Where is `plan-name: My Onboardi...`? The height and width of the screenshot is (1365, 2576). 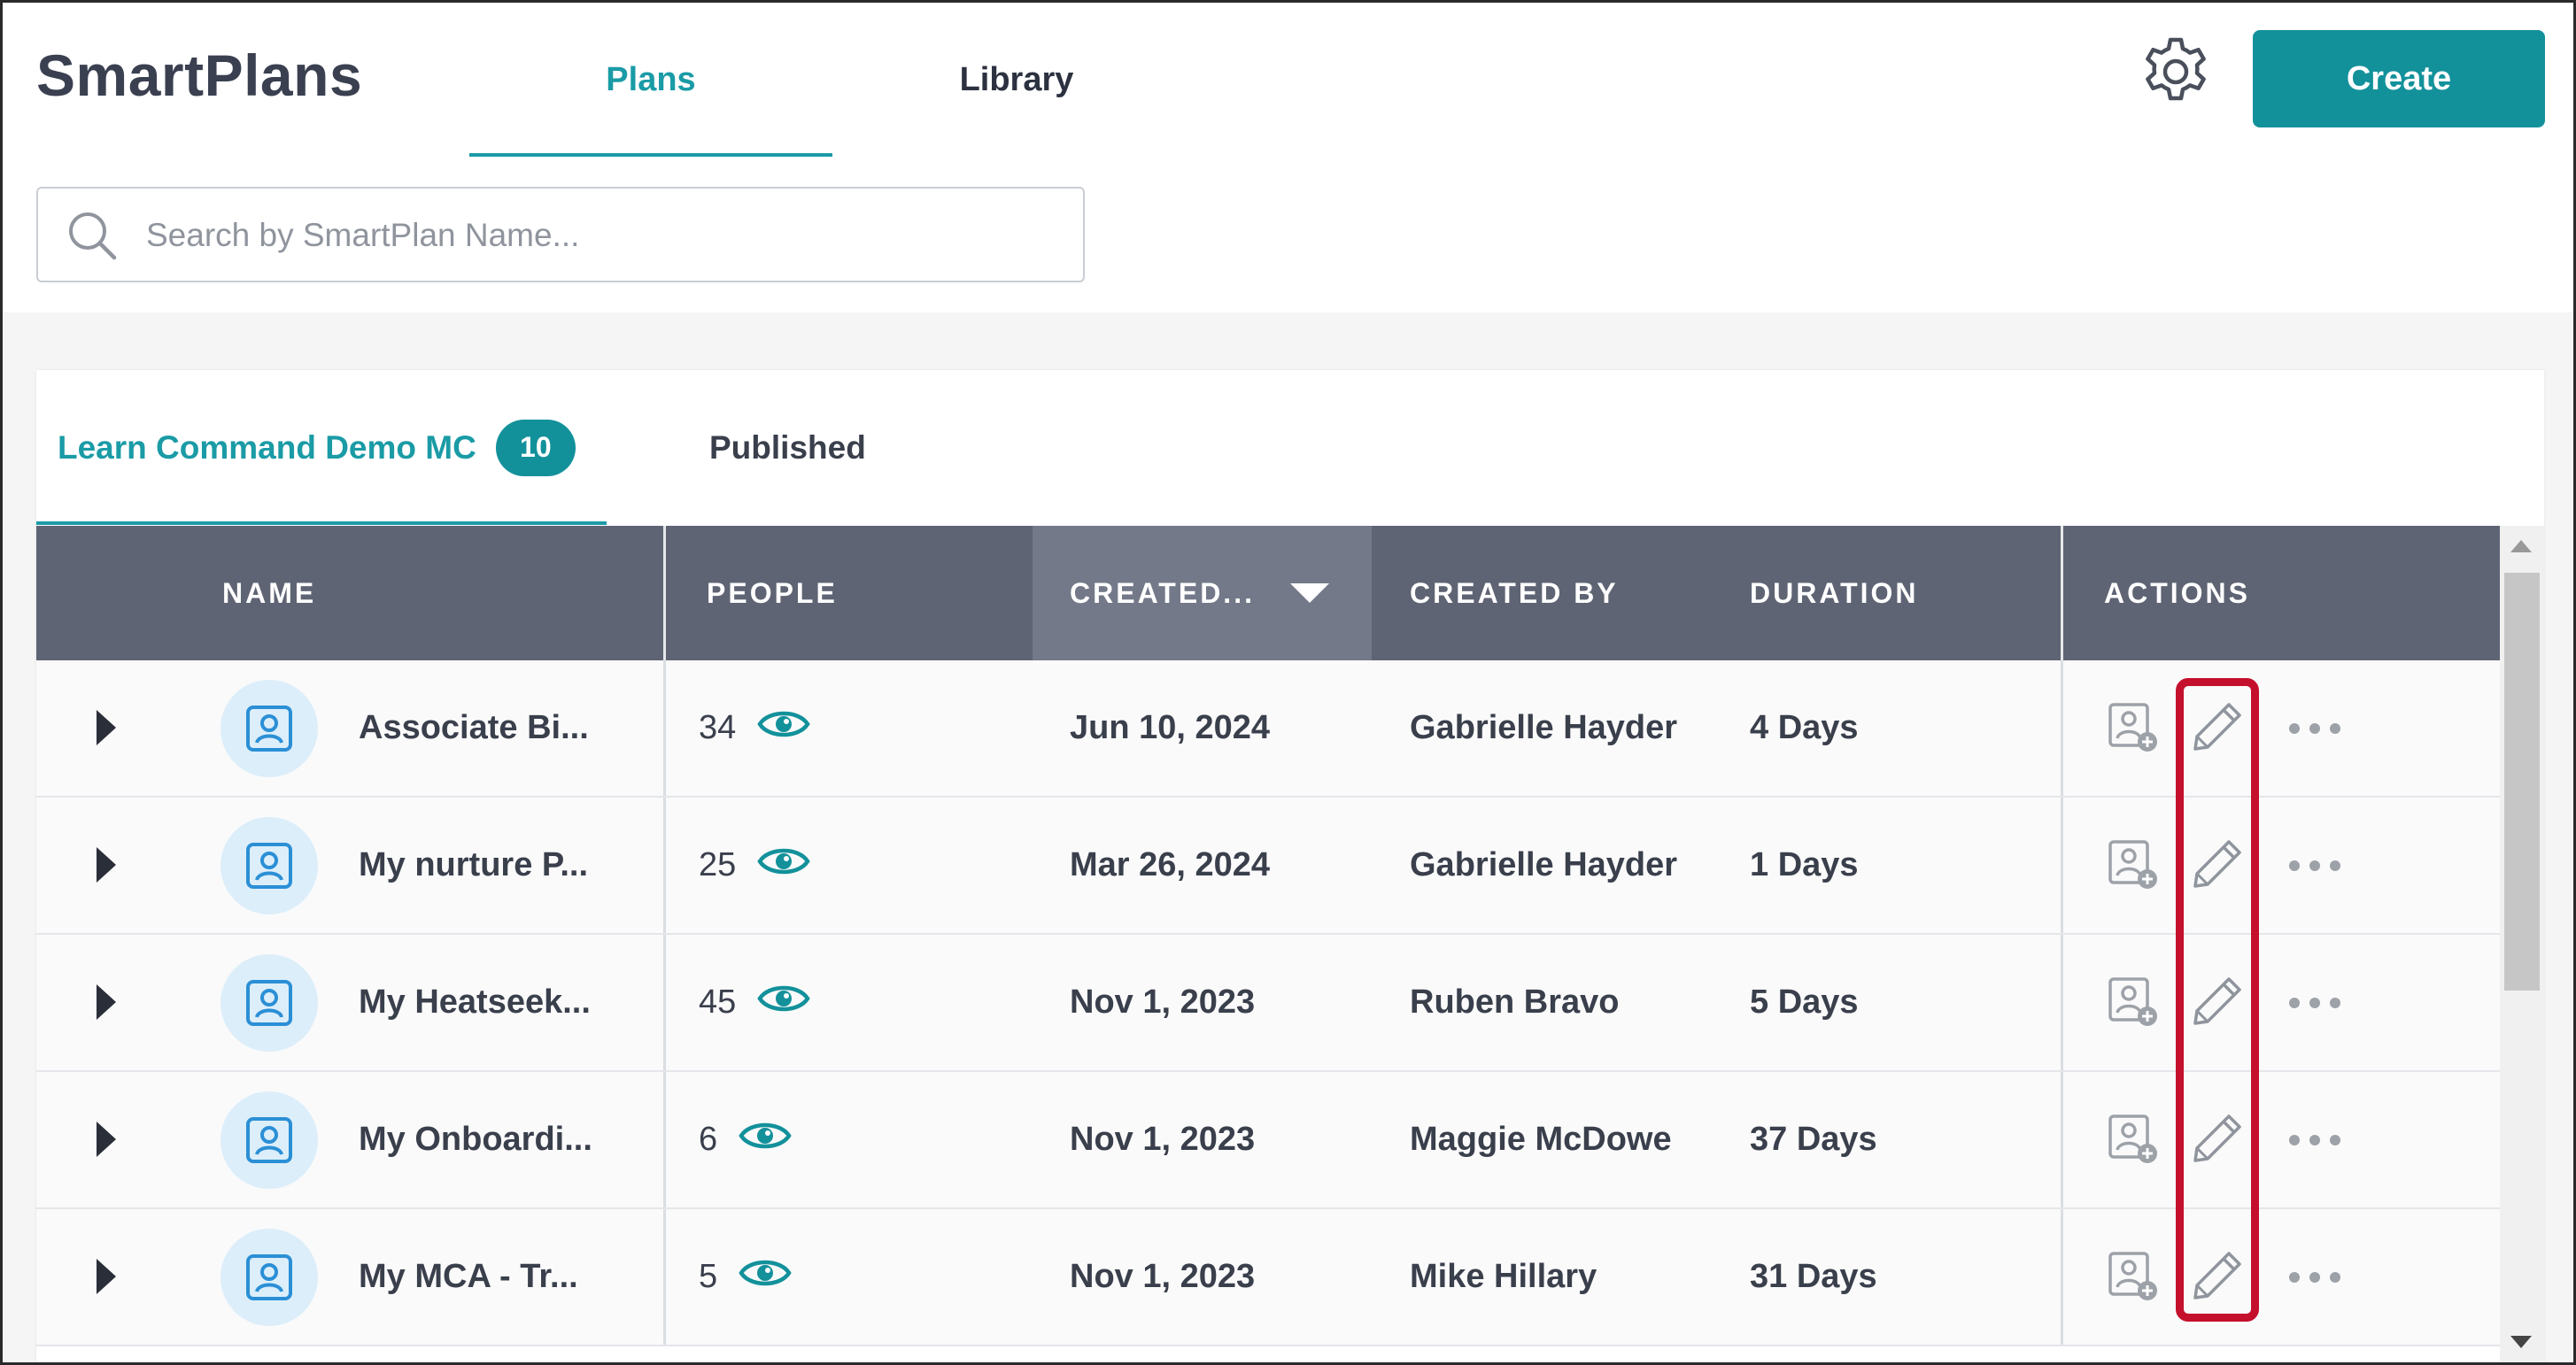
plan-name: My Onboardi... is located at coordinates (475, 1139).